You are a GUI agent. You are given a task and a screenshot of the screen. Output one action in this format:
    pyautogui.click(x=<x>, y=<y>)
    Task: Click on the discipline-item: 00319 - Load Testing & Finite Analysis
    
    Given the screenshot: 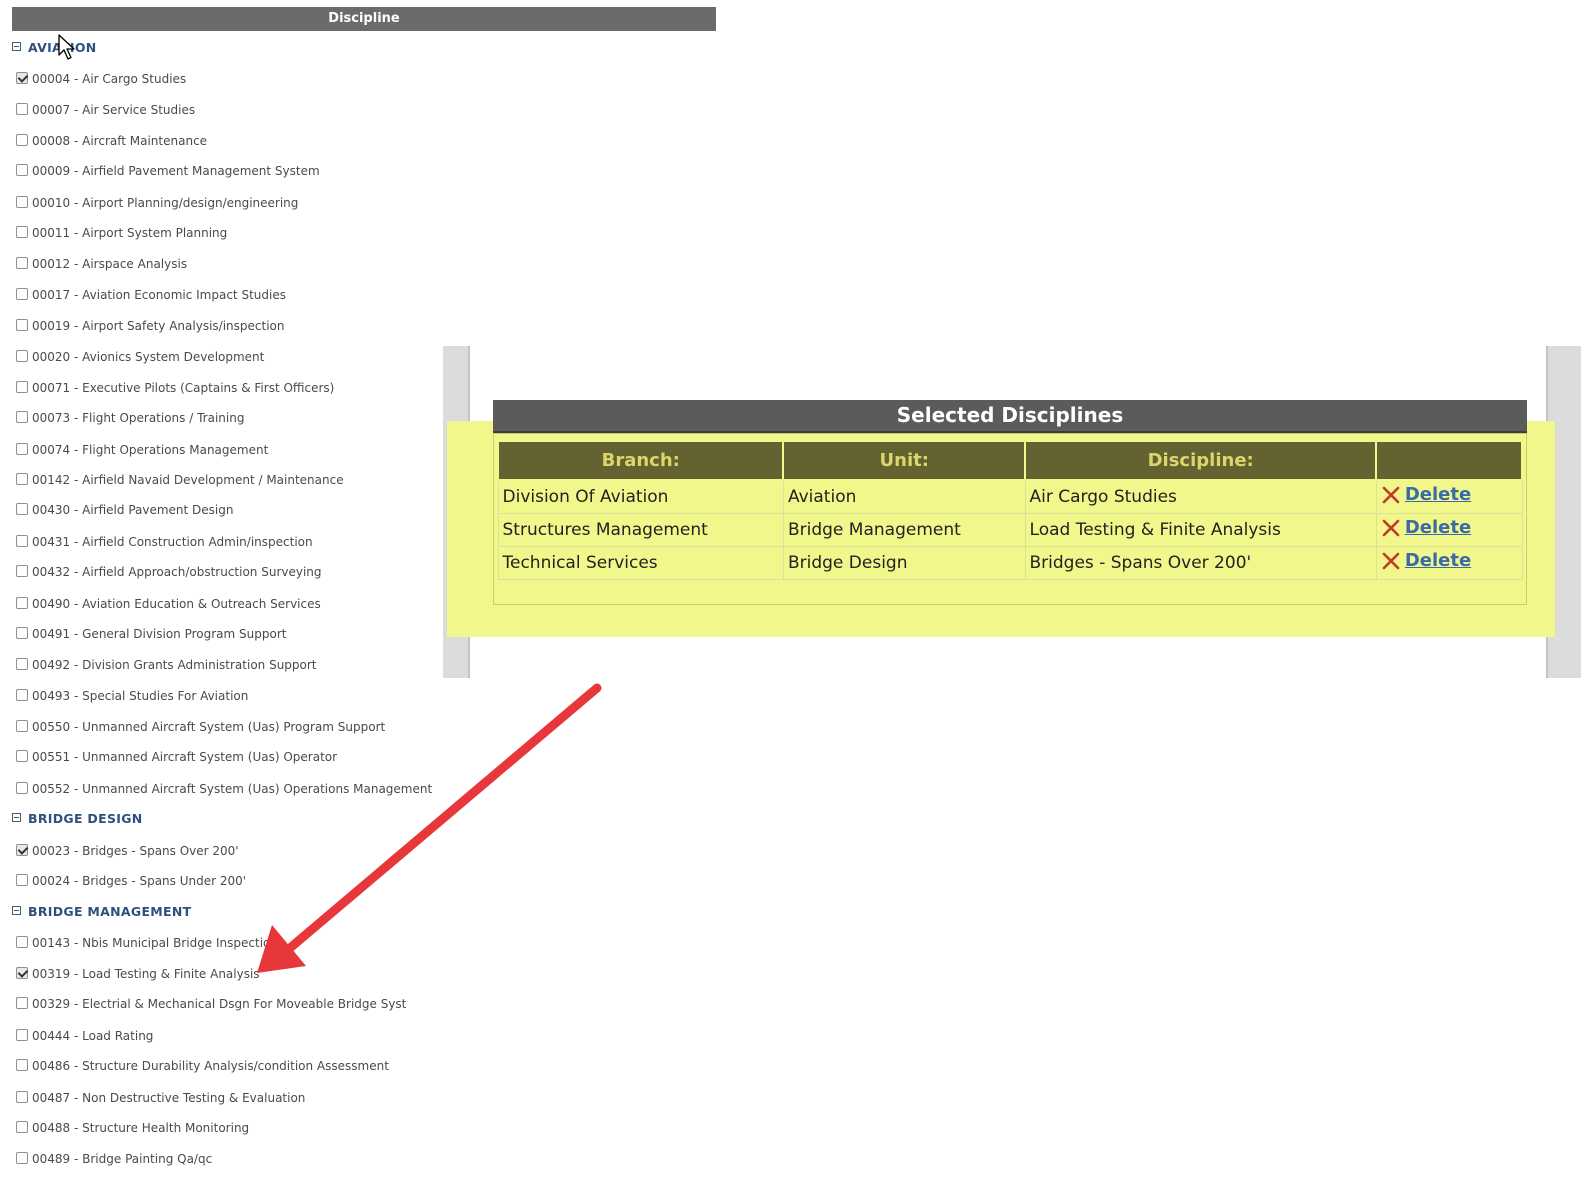 What is the action you would take?
    pyautogui.click(x=138, y=974)
    